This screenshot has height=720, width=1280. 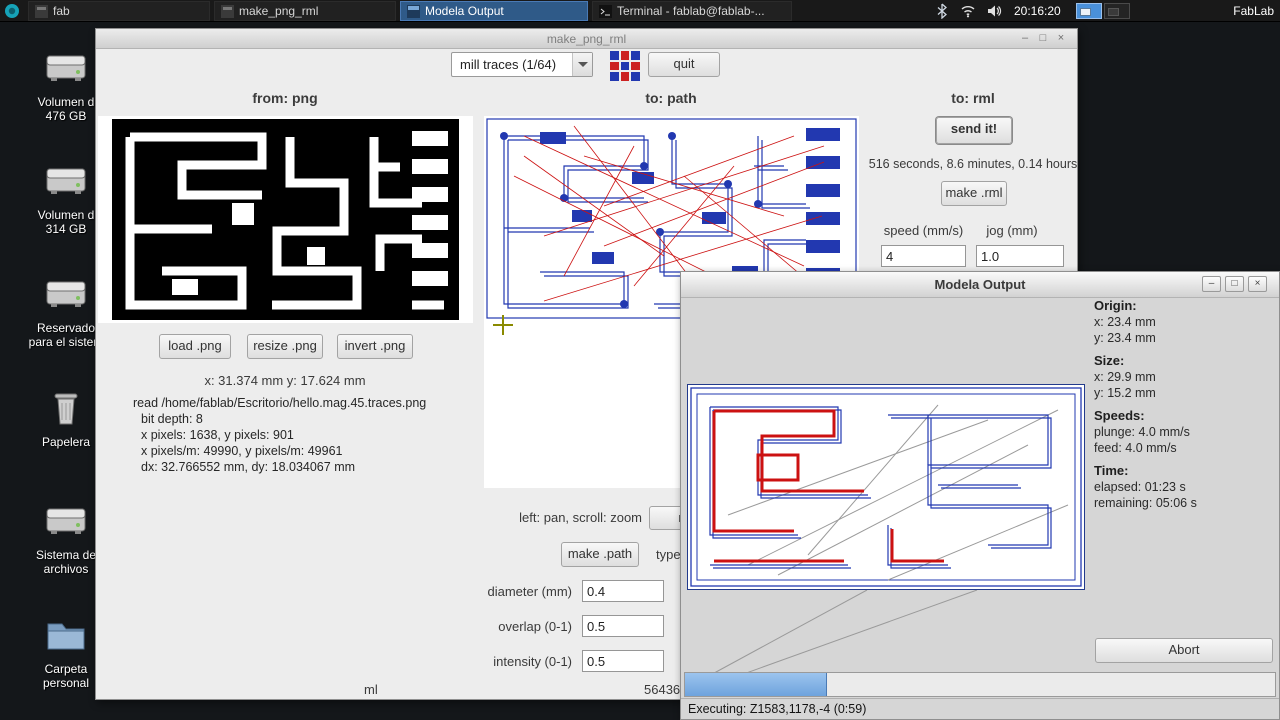 What do you see at coordinates (66, 636) in the screenshot?
I see `folder-icon` at bounding box center [66, 636].